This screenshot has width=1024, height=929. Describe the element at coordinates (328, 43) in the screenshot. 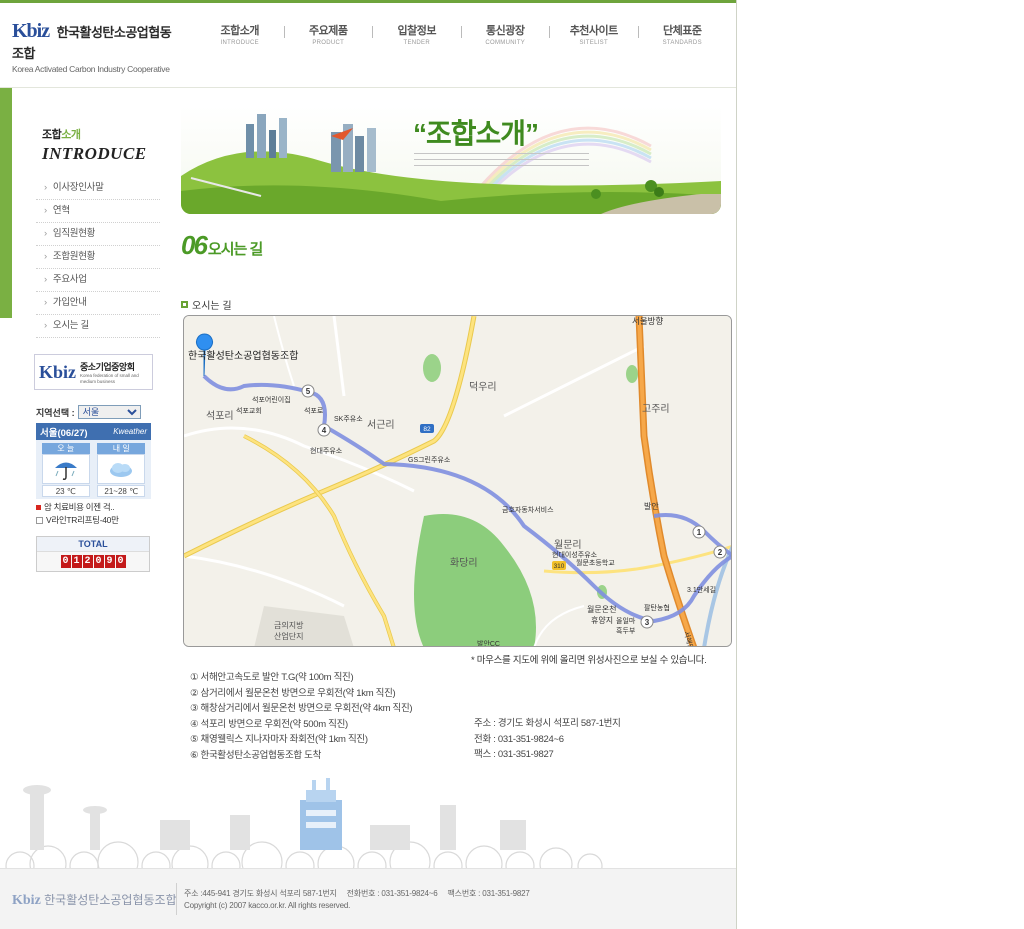

I see `nav-sublabel: PRODUCT` at that location.